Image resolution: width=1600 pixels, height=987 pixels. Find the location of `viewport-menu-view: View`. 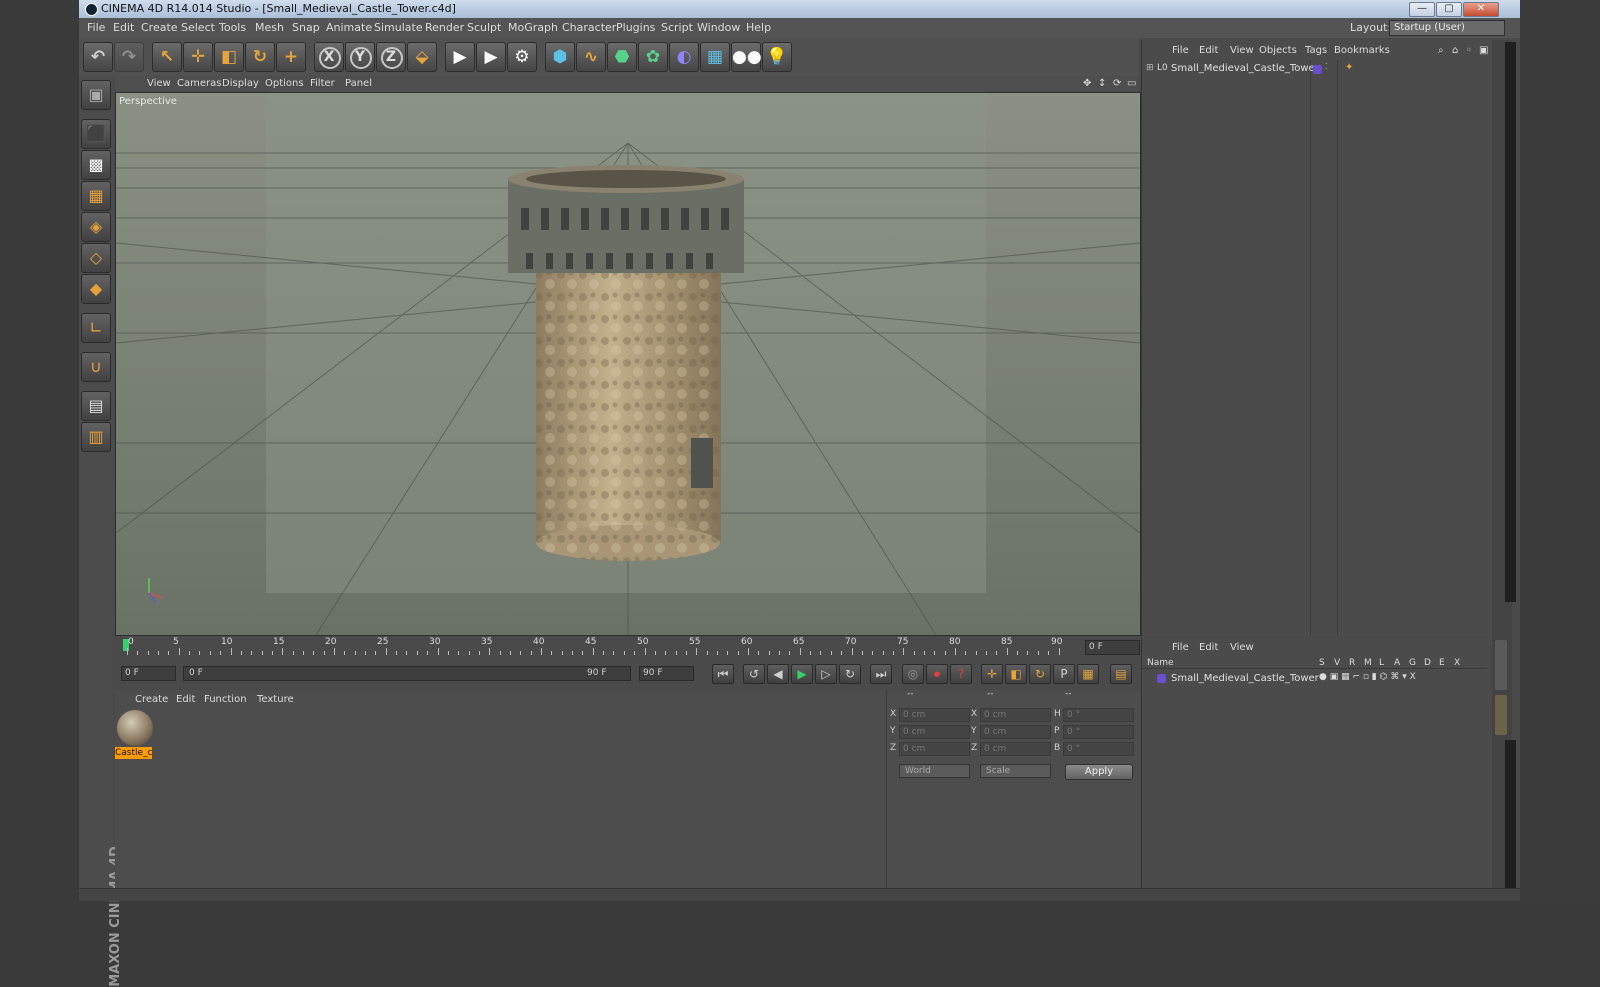

viewport-menu-view: View is located at coordinates (159, 83).